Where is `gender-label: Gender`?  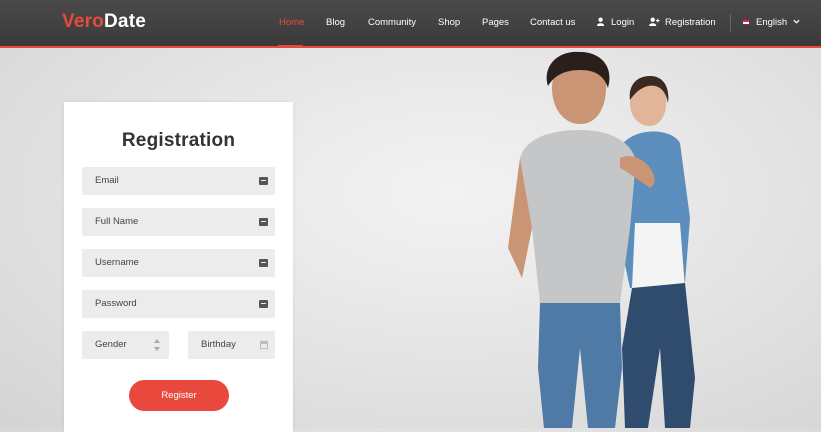 gender-label: Gender is located at coordinates (111, 344).